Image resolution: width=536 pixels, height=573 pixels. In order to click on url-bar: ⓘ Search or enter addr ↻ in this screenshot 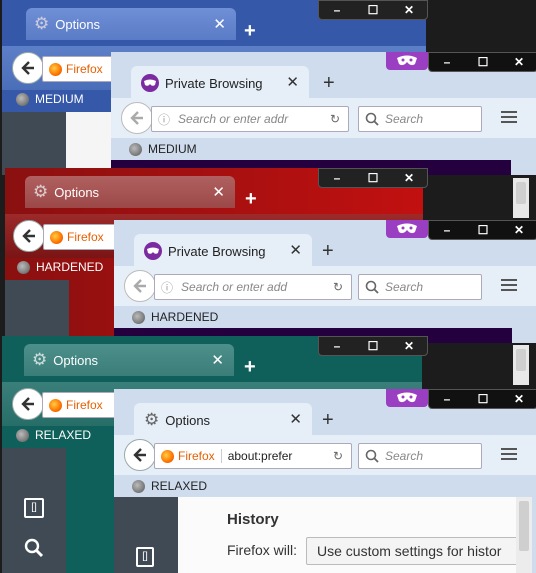, I will do `click(250, 119)`.